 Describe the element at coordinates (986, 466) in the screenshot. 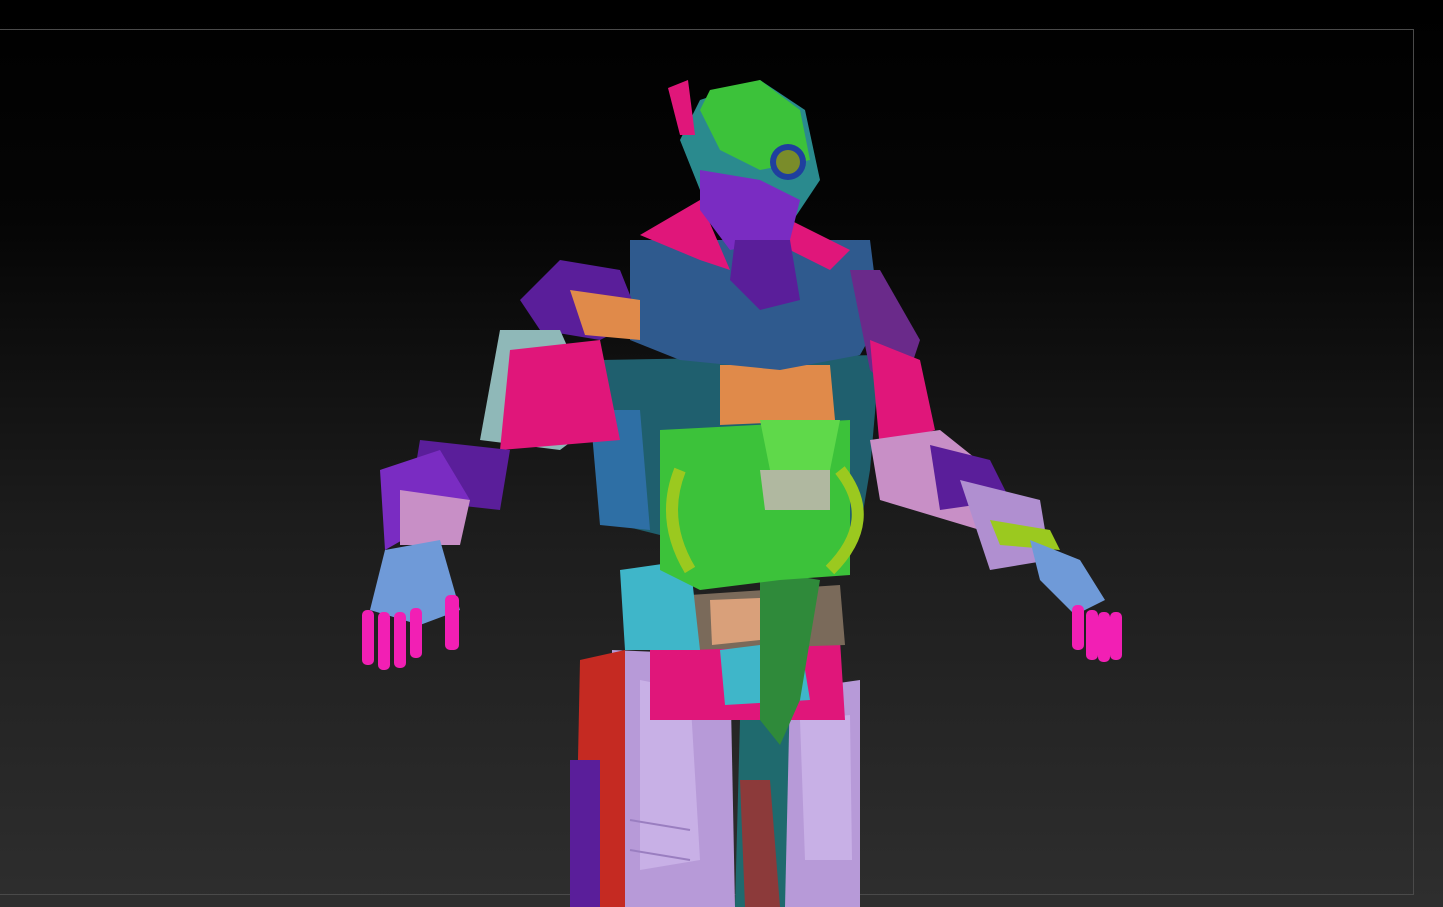

I see `right-arm` at that location.